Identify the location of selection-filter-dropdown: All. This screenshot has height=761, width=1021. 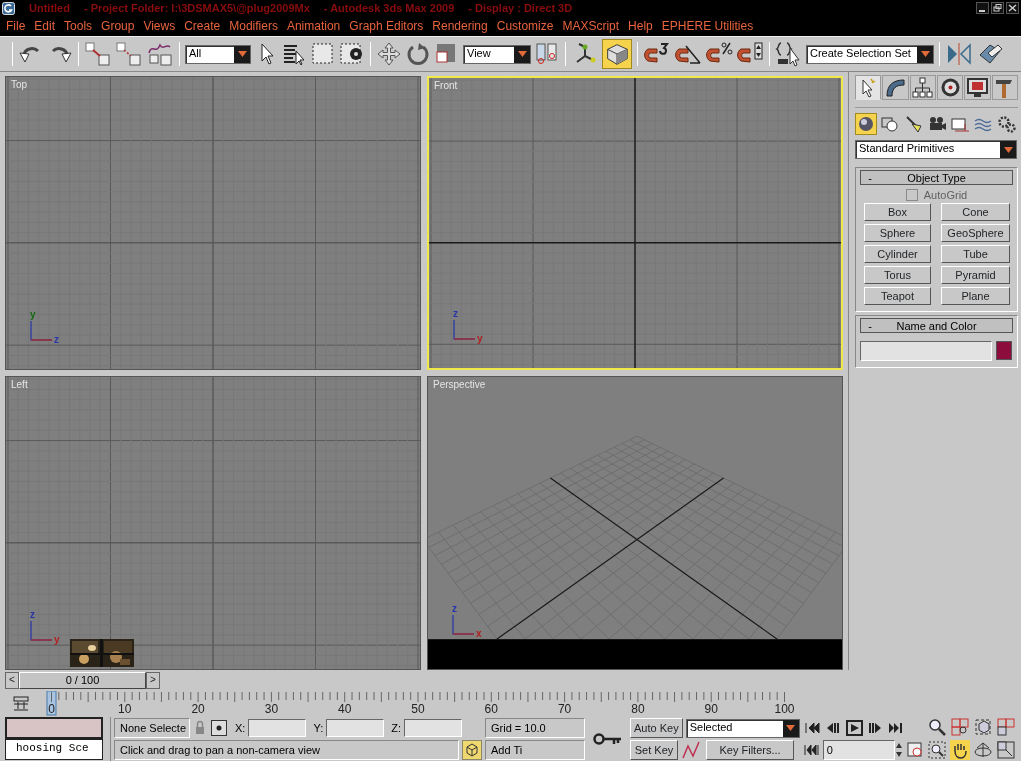
(218, 54).